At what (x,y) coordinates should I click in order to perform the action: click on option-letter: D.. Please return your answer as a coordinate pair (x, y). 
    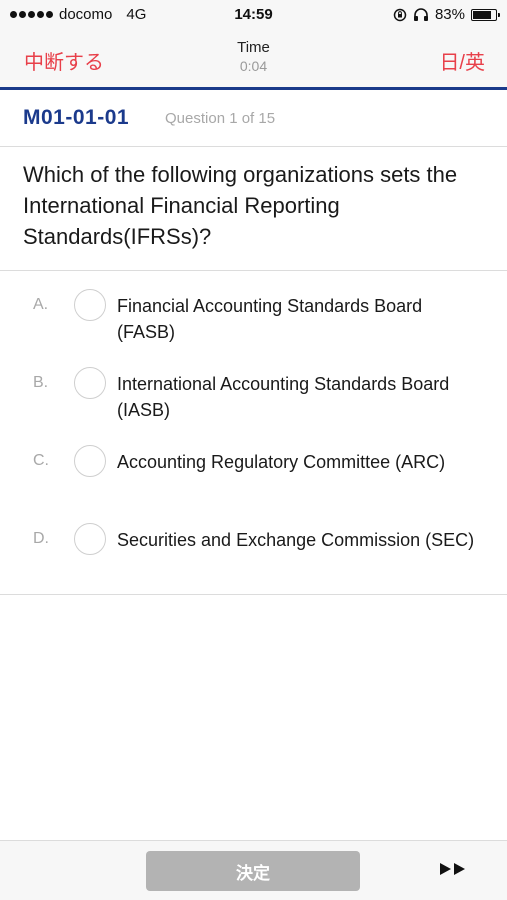
    Looking at the image, I should click on (41, 538).